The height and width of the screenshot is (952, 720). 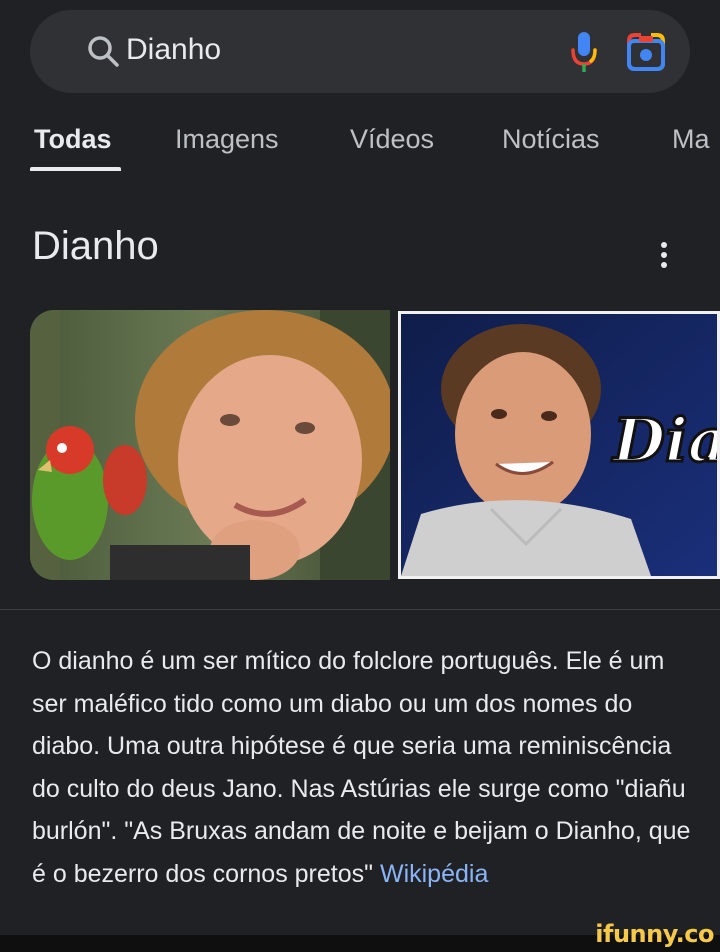 What do you see at coordinates (227, 139) in the screenshot?
I see `tab-images: Imagens` at bounding box center [227, 139].